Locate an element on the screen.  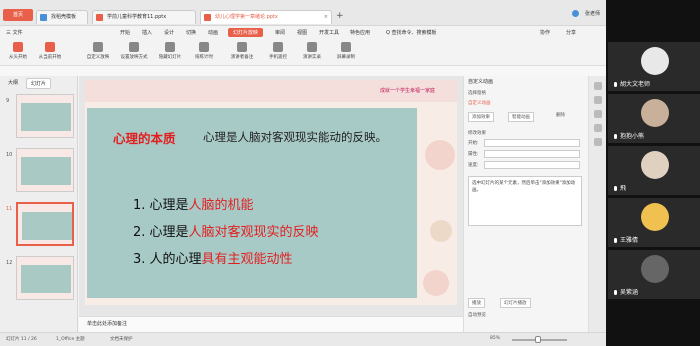
menu-design: 设计 is located at coordinates (169, 32).